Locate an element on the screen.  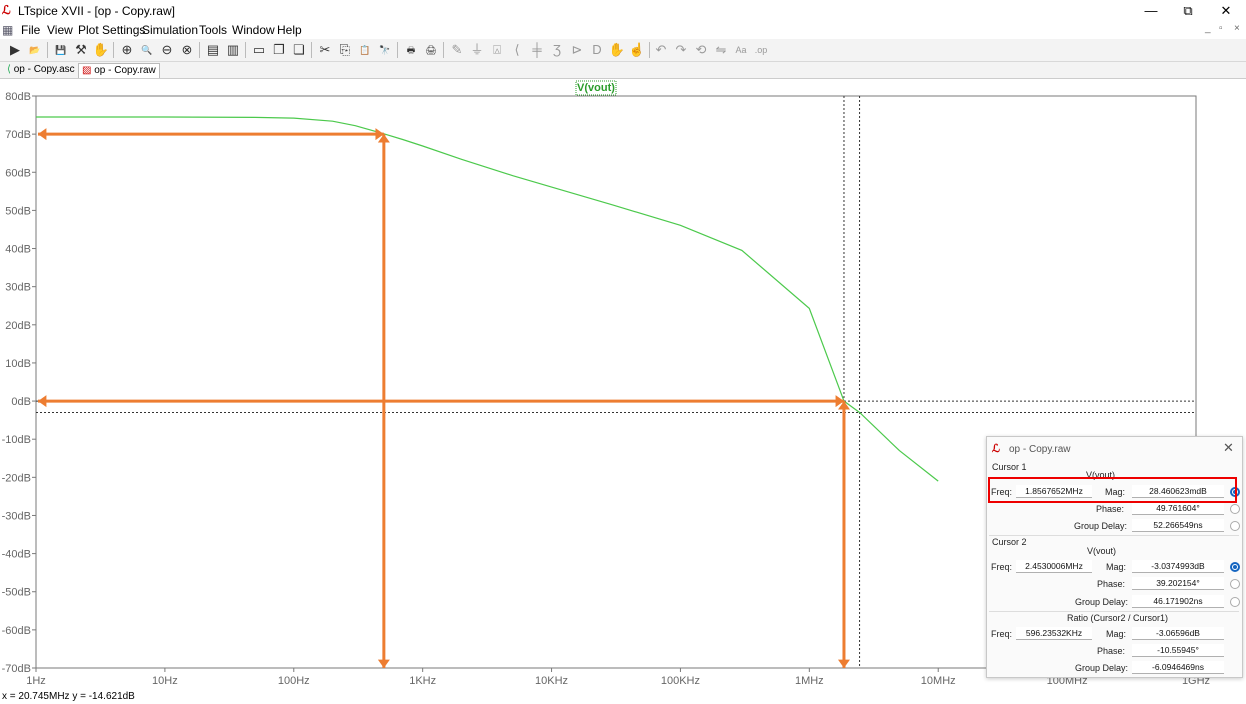
print-icon: 🖨 is located at coordinates (431, 50).